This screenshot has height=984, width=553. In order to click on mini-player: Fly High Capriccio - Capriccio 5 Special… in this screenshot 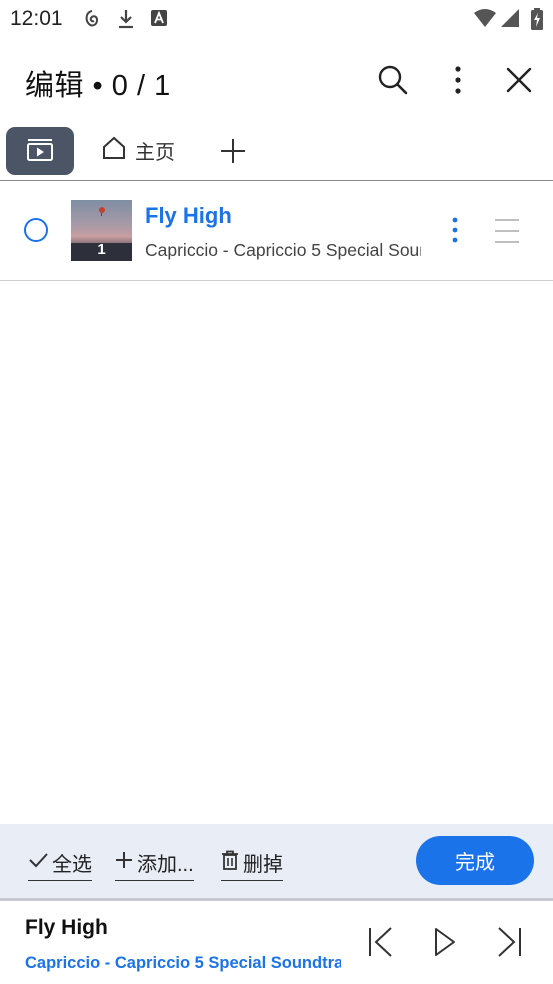, I will do `click(276, 942)`.